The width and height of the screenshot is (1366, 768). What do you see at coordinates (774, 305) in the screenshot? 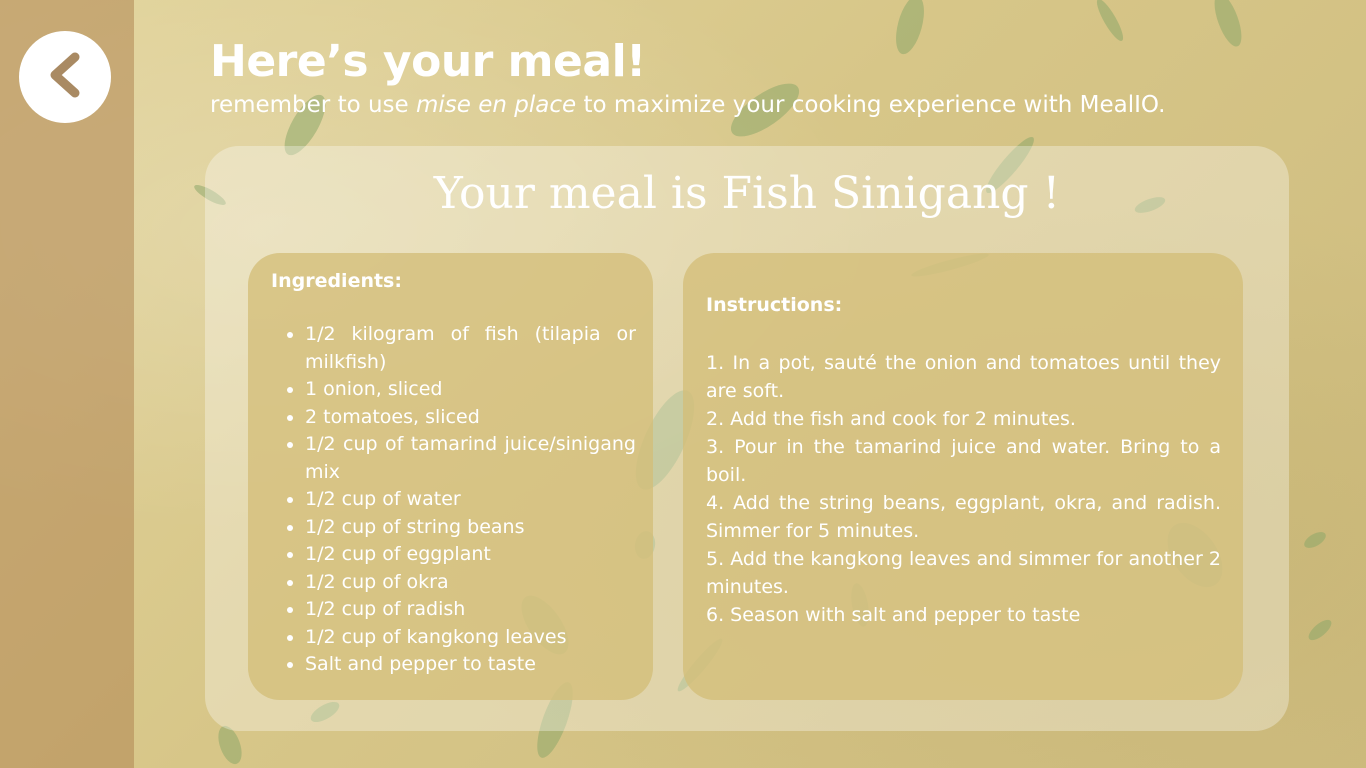
I see `instructions-heading: Instructions:` at bounding box center [774, 305].